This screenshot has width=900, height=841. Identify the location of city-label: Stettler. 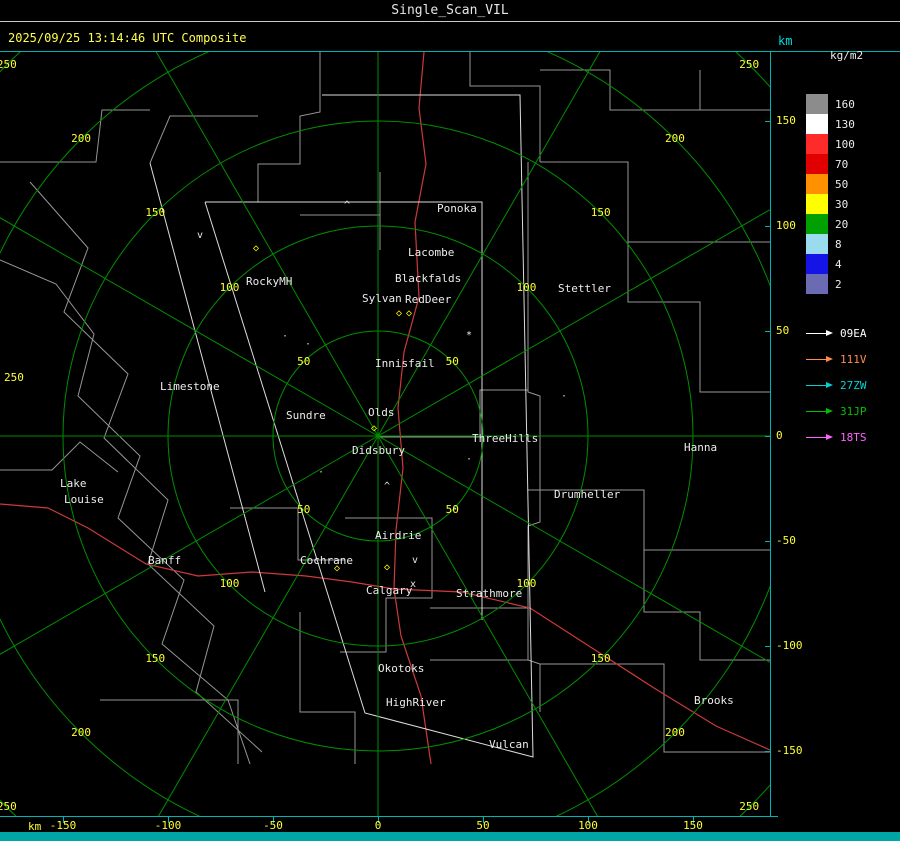
(584, 288).